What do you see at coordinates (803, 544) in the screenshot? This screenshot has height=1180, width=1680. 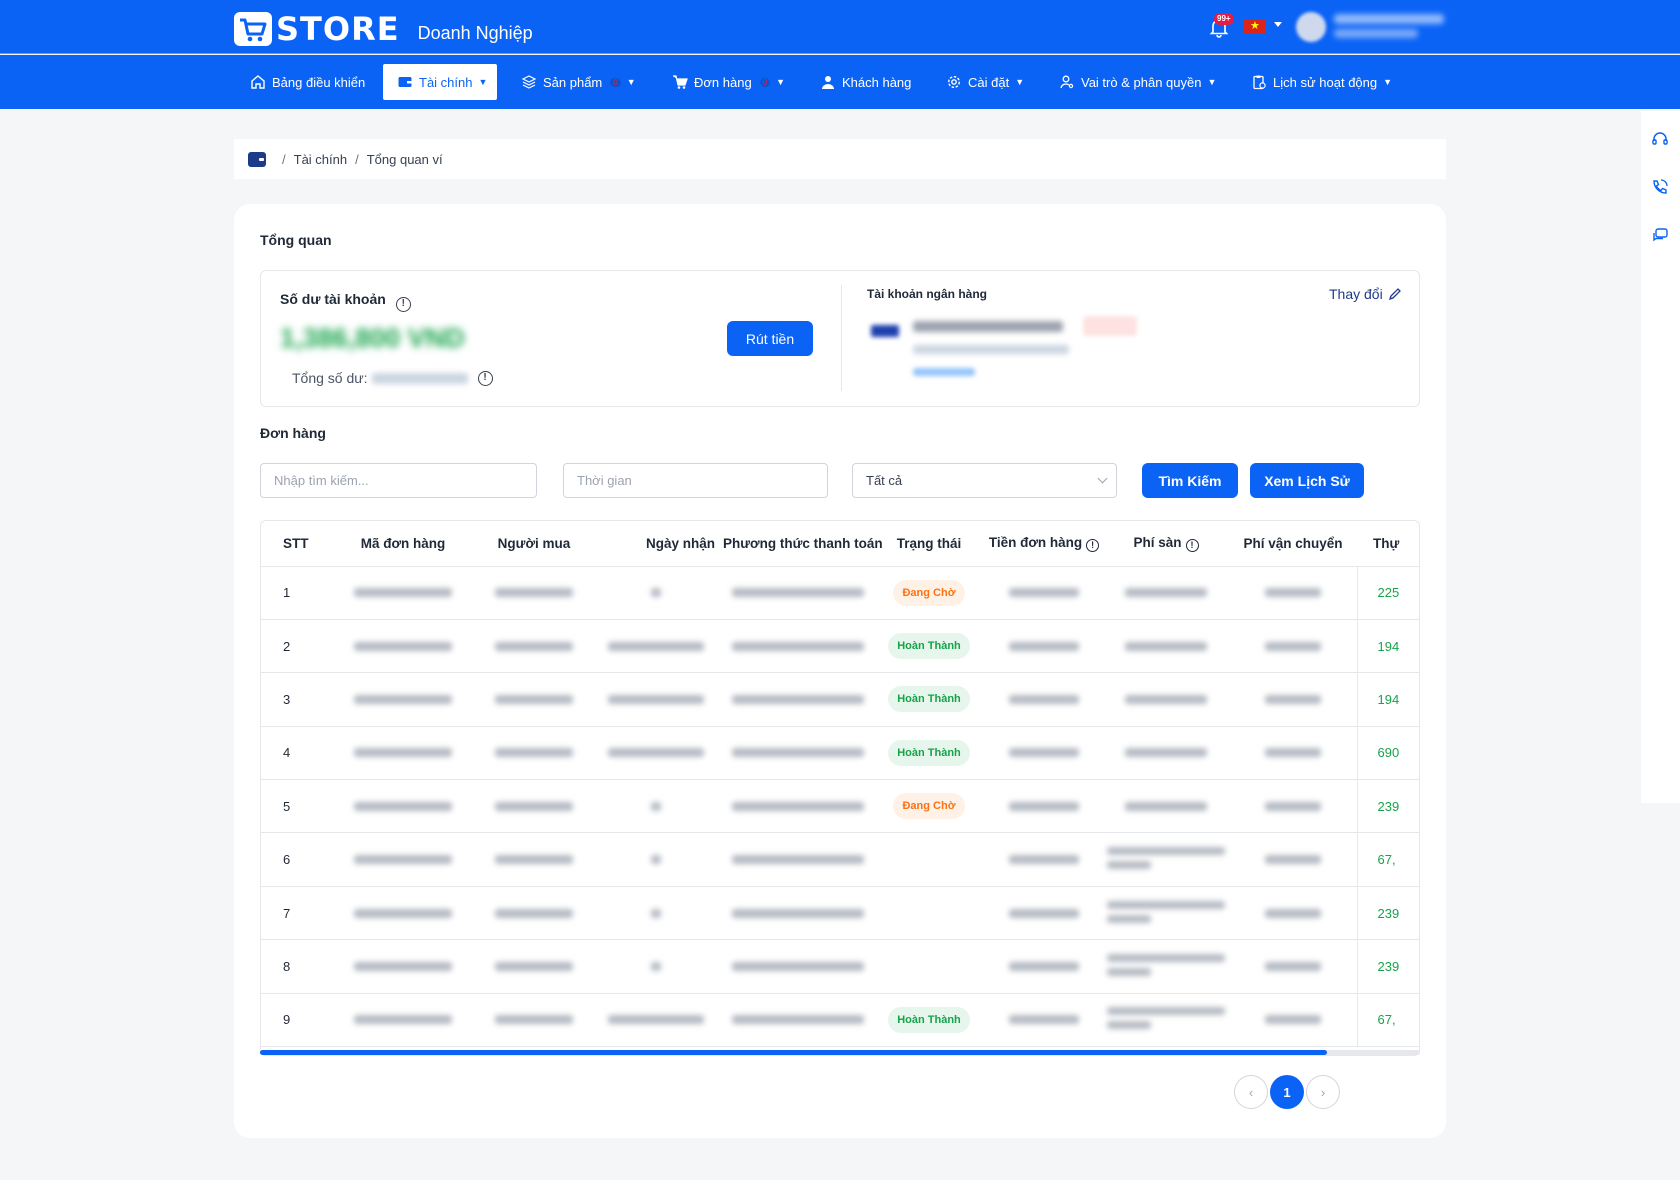 I see `column-header: Phương thức thanh toán` at bounding box center [803, 544].